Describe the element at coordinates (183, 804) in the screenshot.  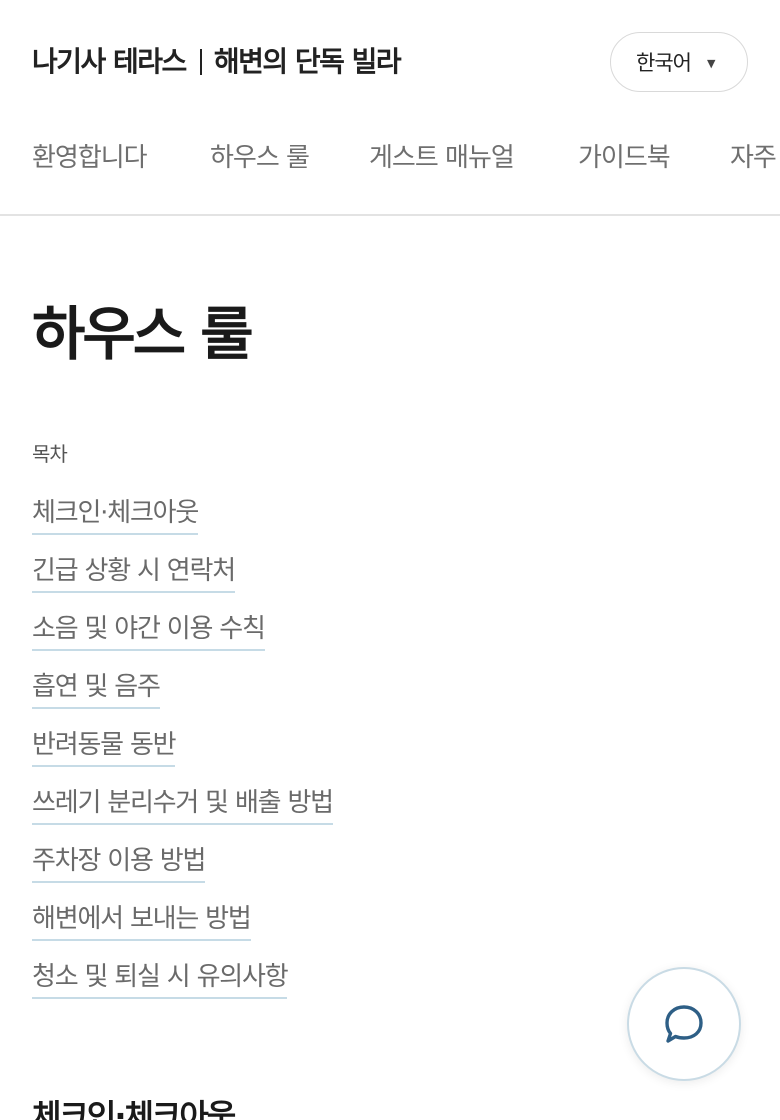
I see `toc-link-garbage: 쓰레기 분리수거 및 배출 방법` at that location.